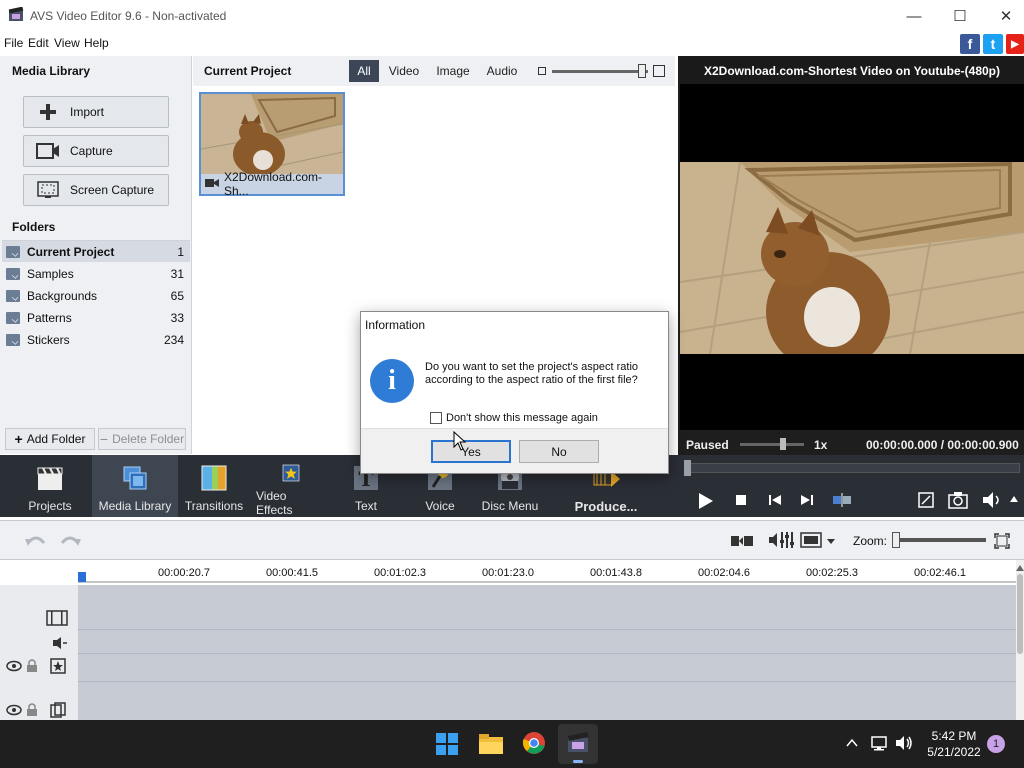 This screenshot has width=1024, height=768. Describe the element at coordinates (56, 439) in the screenshot. I see `add-folder-label: Add Folder` at that location.